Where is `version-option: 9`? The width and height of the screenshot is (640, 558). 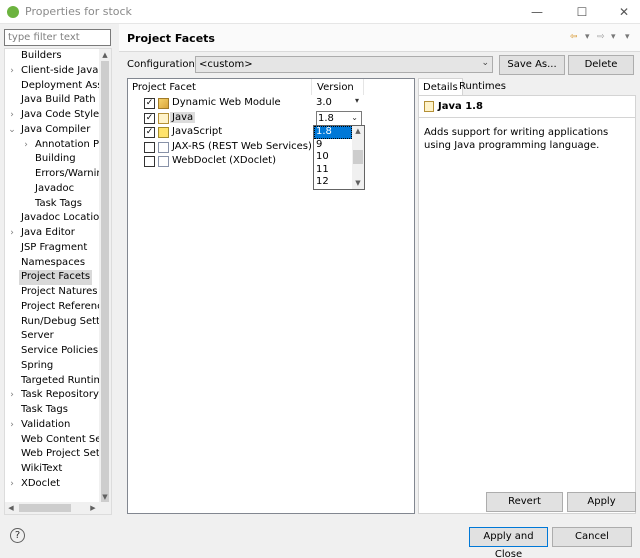
version-option: 9 is located at coordinates (333, 145).